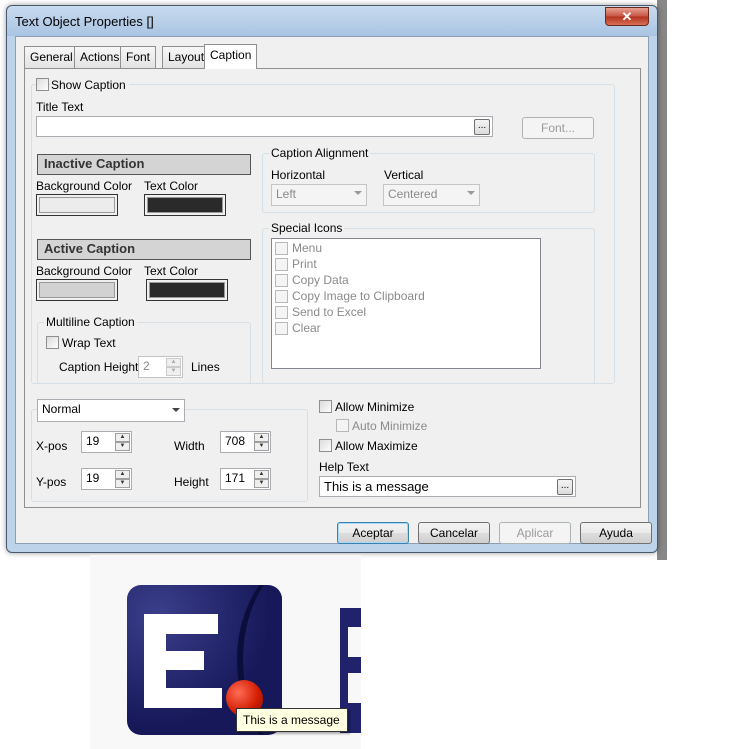 The width and height of the screenshot is (733, 749). What do you see at coordinates (99, 367) in the screenshot?
I see `caption-height-label: Caption Height` at bounding box center [99, 367].